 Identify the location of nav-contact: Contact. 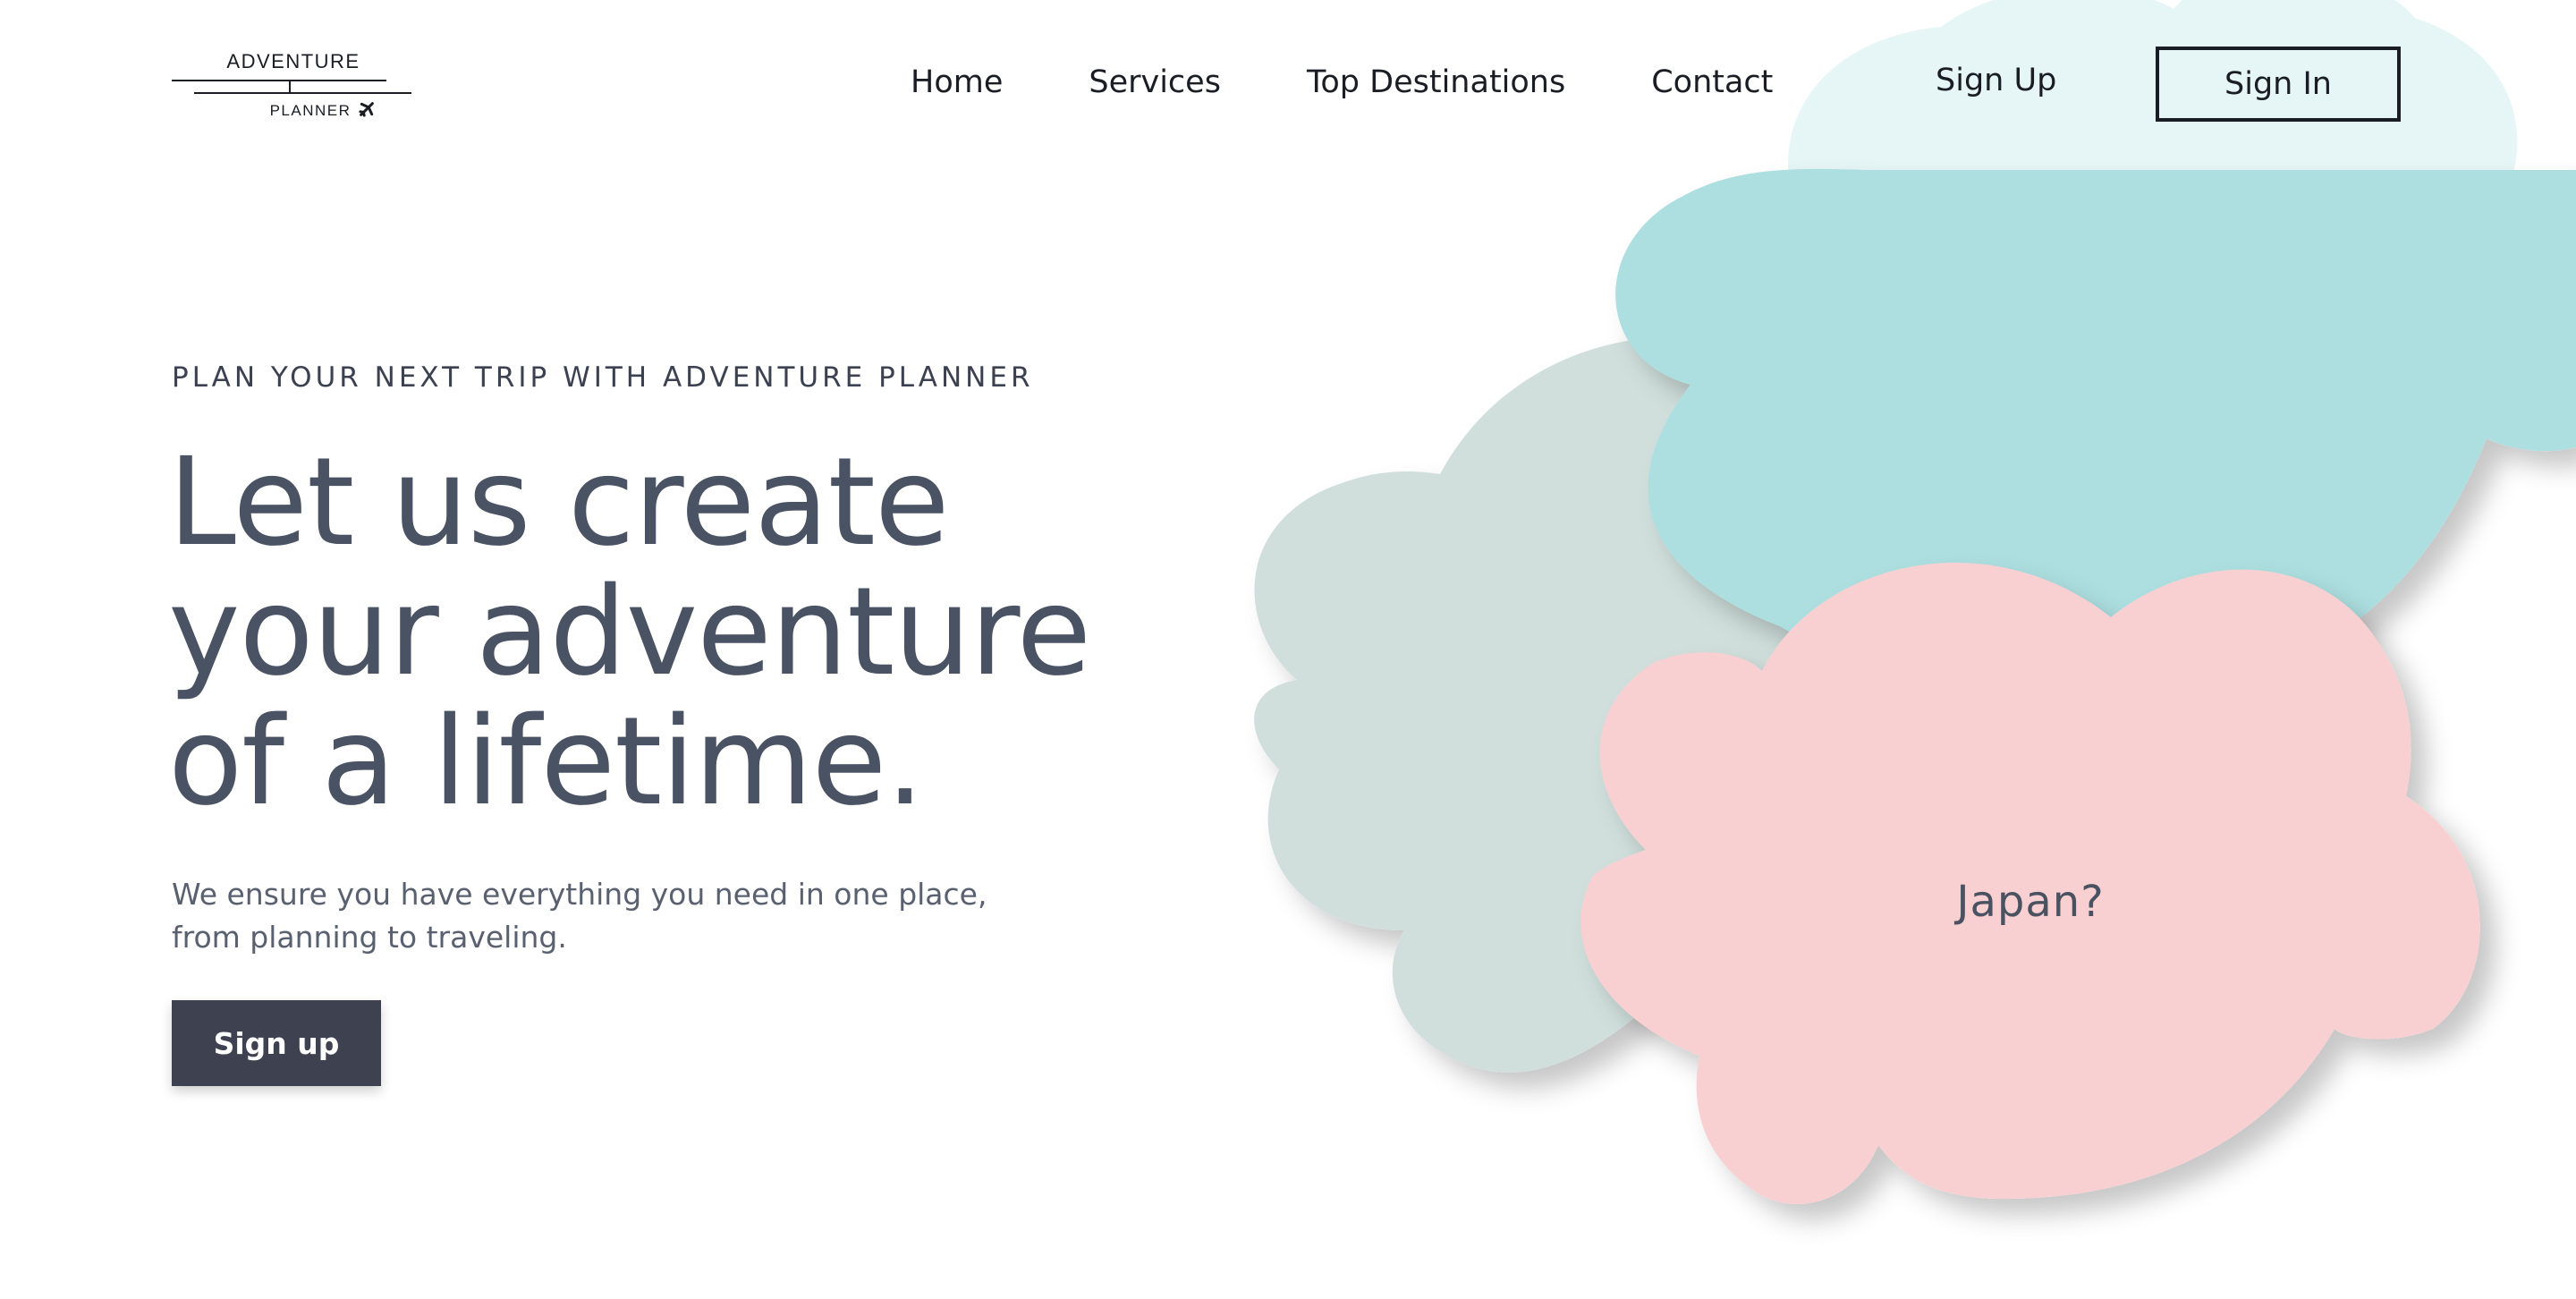
(1712, 82).